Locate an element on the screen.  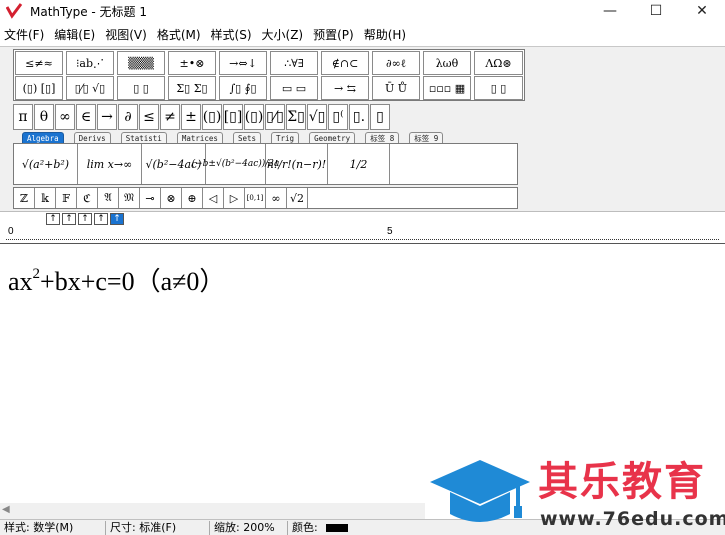
tab-label-8: 标签 8 is located at coordinates (382, 137).